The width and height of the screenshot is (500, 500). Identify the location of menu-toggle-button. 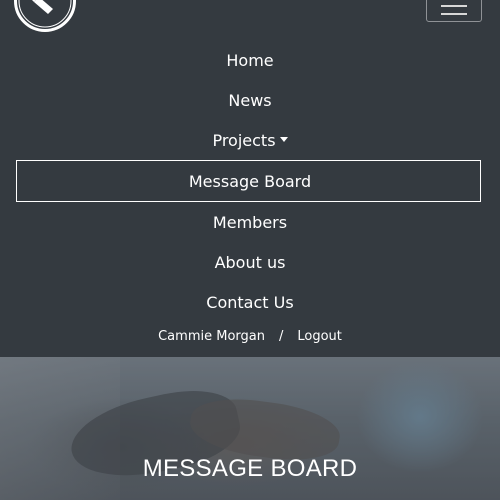
(454, 11).